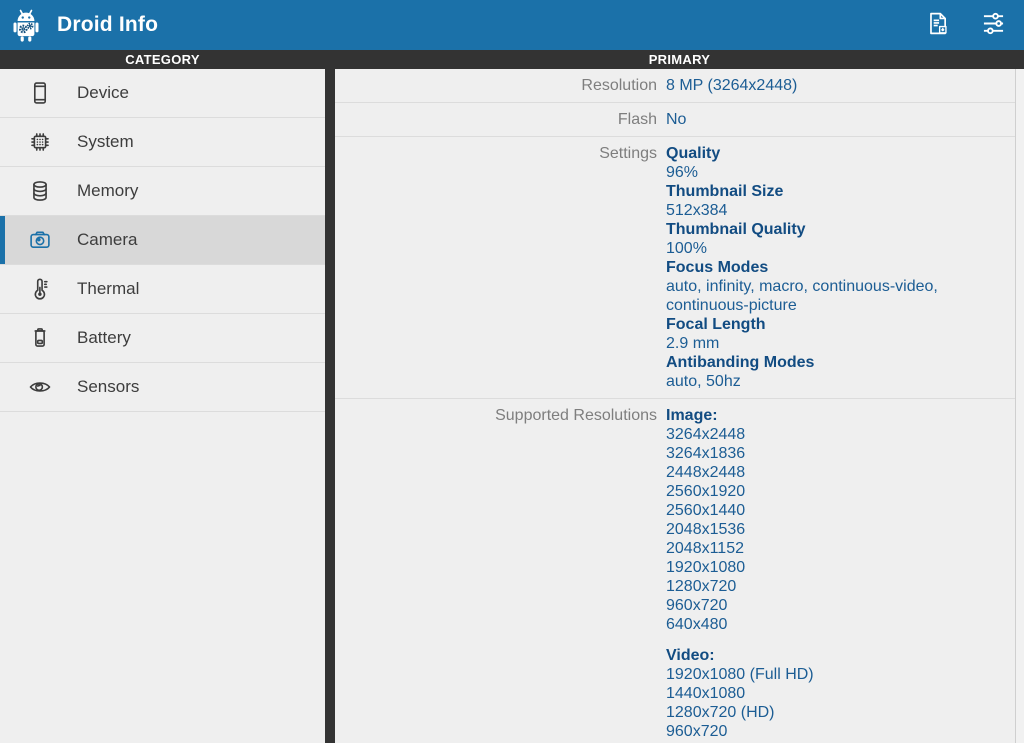  Describe the element at coordinates (40, 338) in the screenshot. I see `battery-icon` at that location.